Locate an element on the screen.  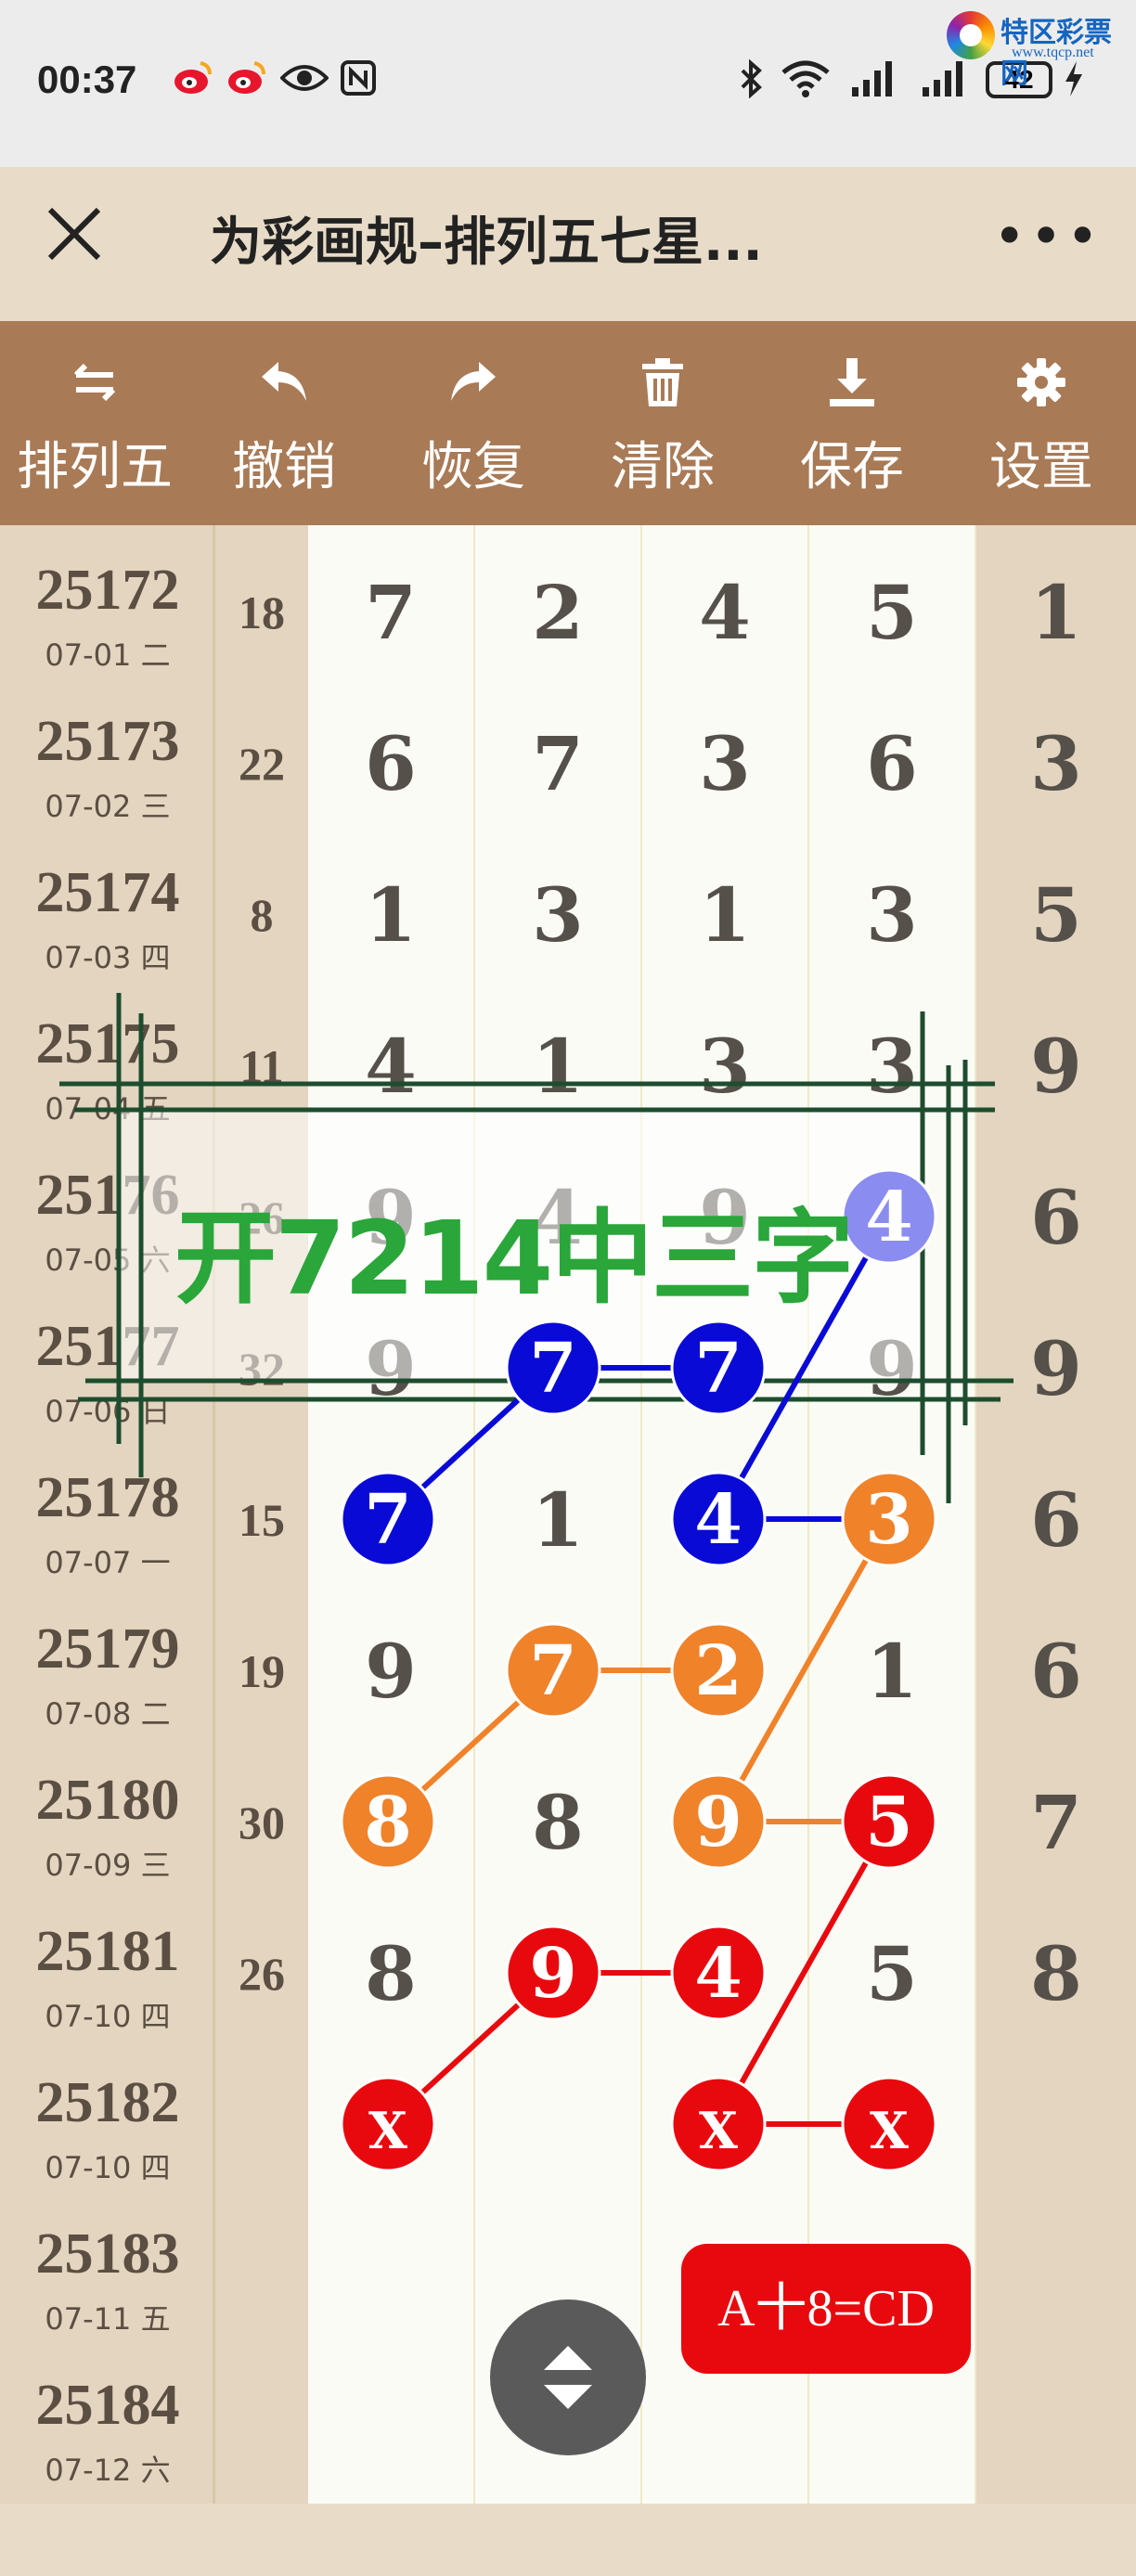
scroll-toggle-button is located at coordinates (568, 2377).